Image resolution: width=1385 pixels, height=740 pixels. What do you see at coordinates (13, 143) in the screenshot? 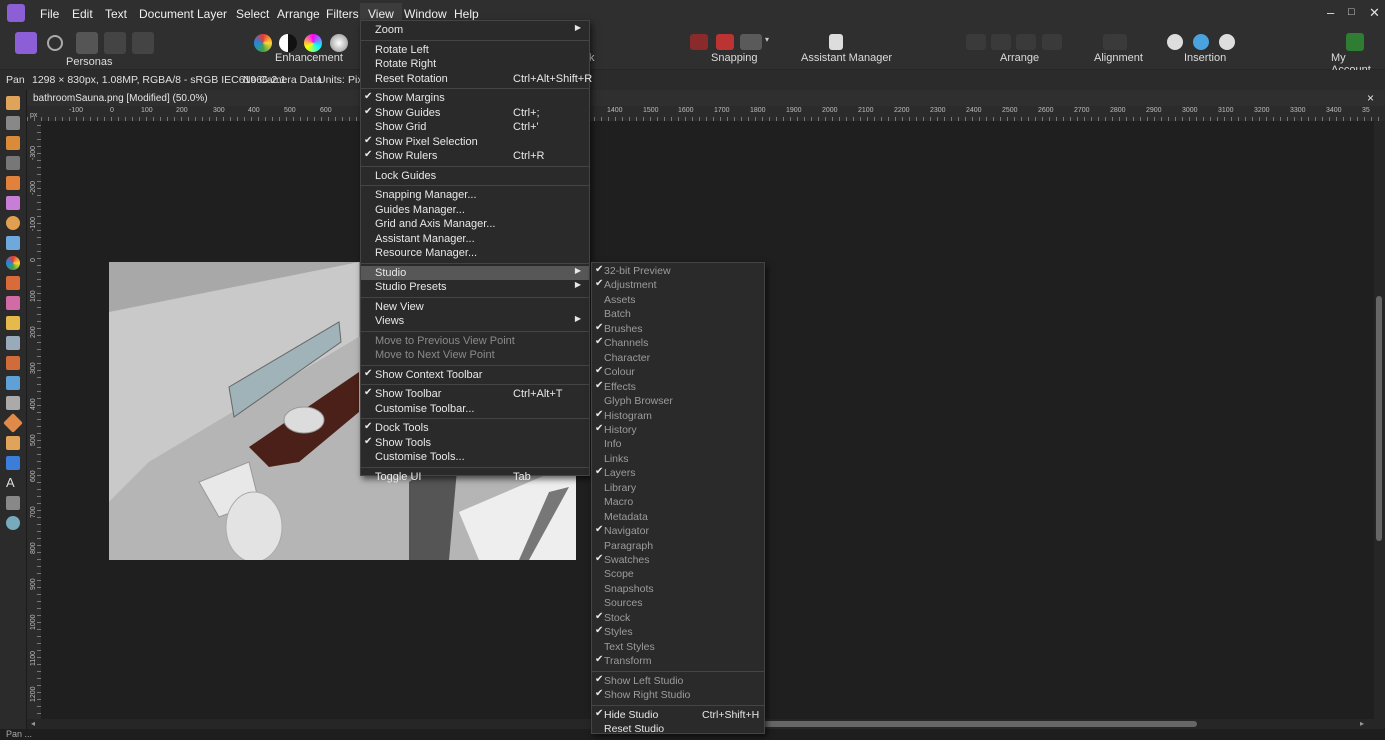
I see `color-picker-tool-icon` at bounding box center [13, 143].